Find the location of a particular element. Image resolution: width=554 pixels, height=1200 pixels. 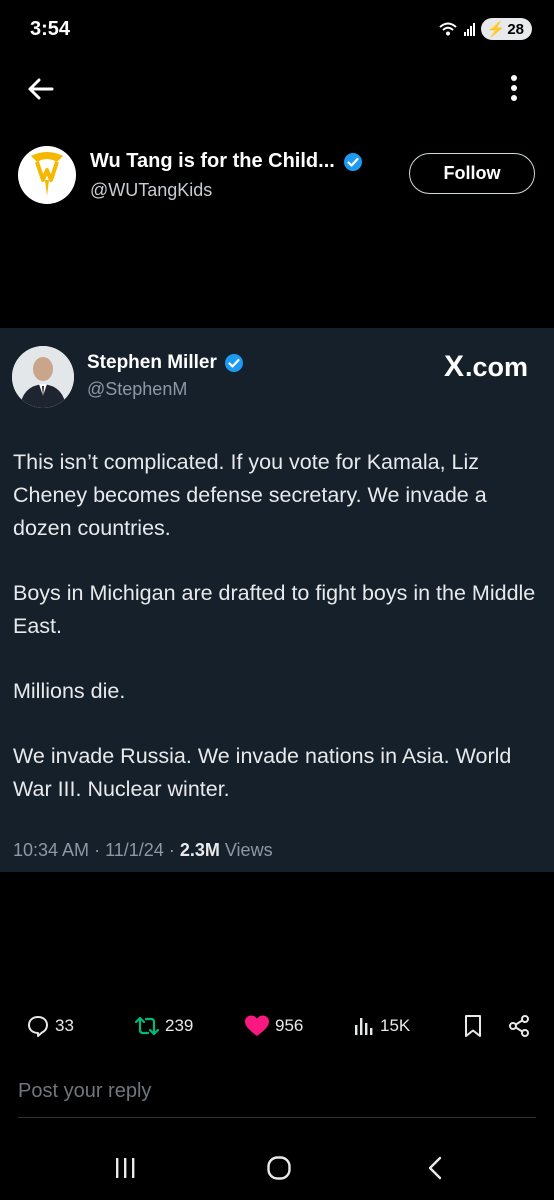

reply-divider is located at coordinates (277, 1117).